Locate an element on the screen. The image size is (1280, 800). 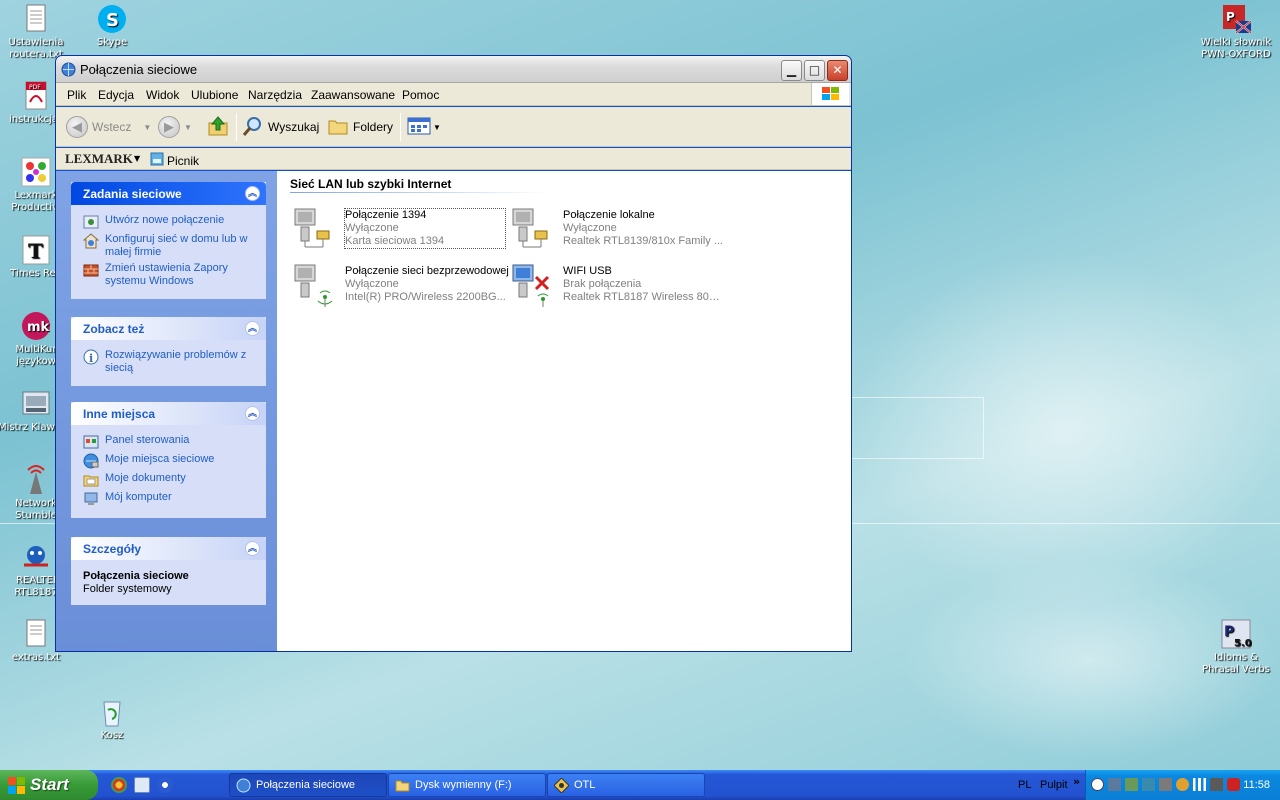
show-desktop-icon is located at coordinates (142, 785).